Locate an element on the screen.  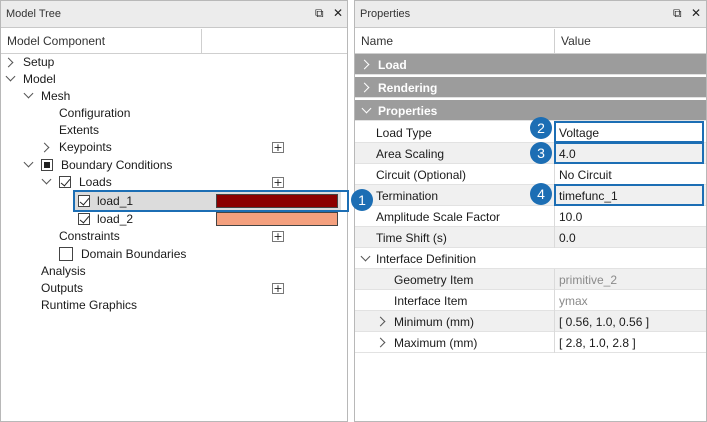
prop-name: Time Shift (s) is located at coordinates (411, 238).